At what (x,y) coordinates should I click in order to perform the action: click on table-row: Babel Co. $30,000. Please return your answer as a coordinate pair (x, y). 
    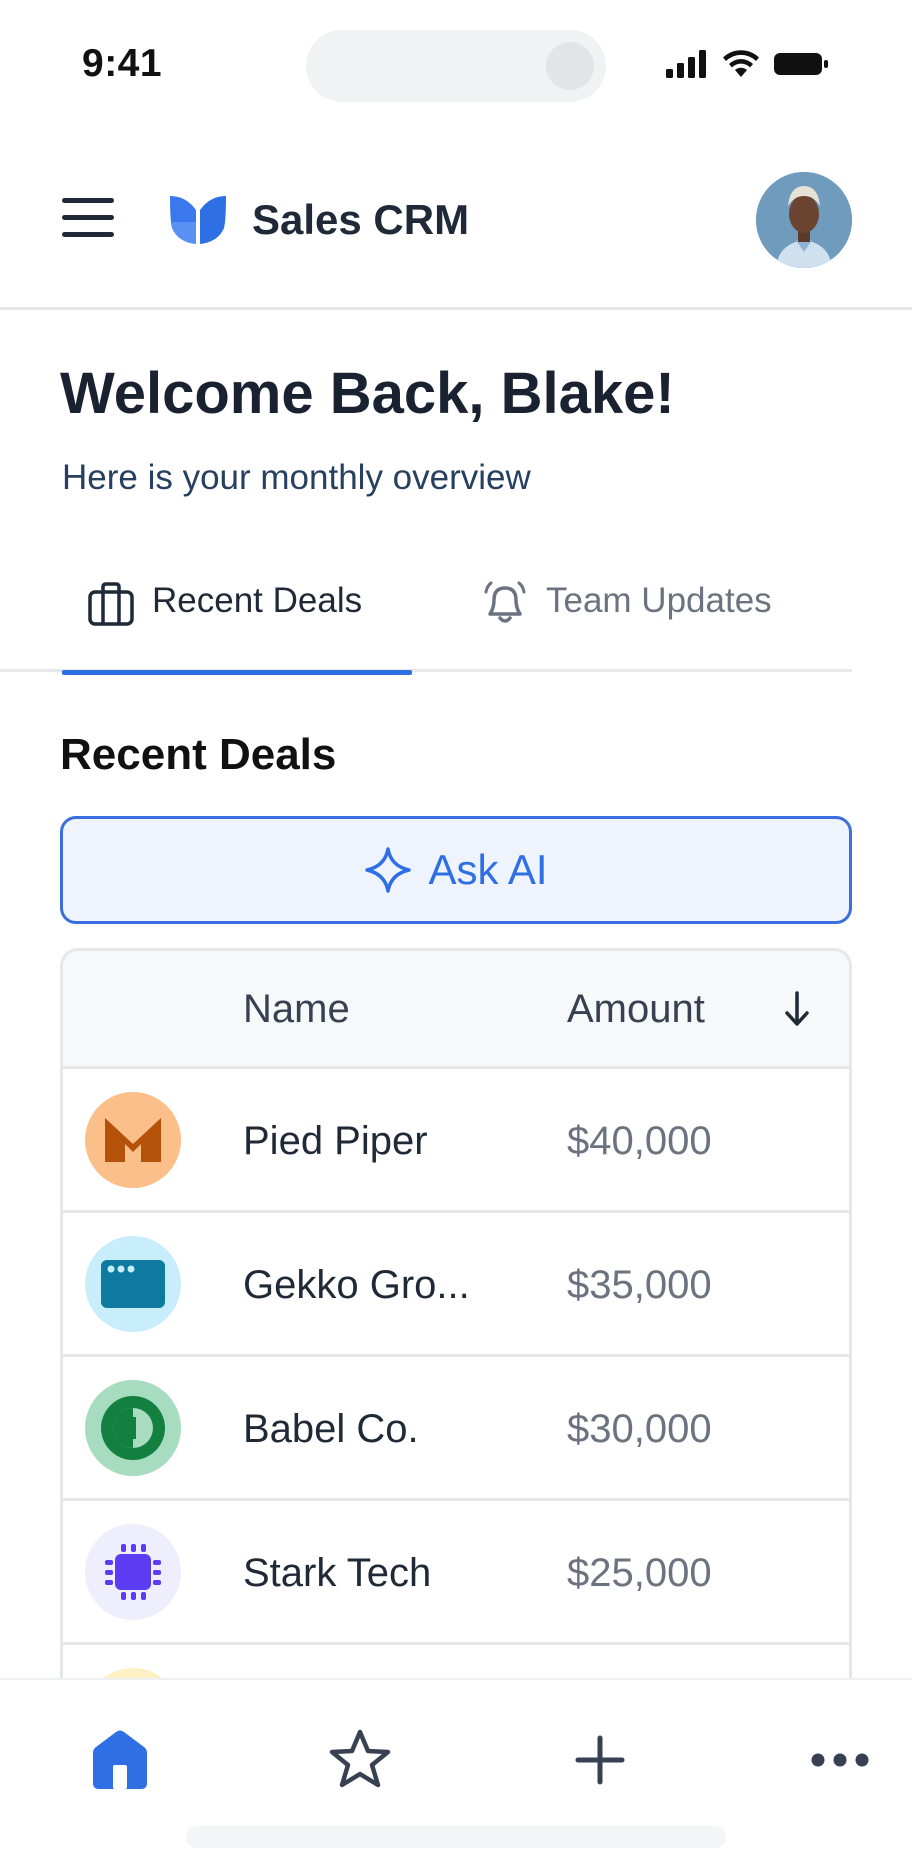
    Looking at the image, I should click on (456, 1429).